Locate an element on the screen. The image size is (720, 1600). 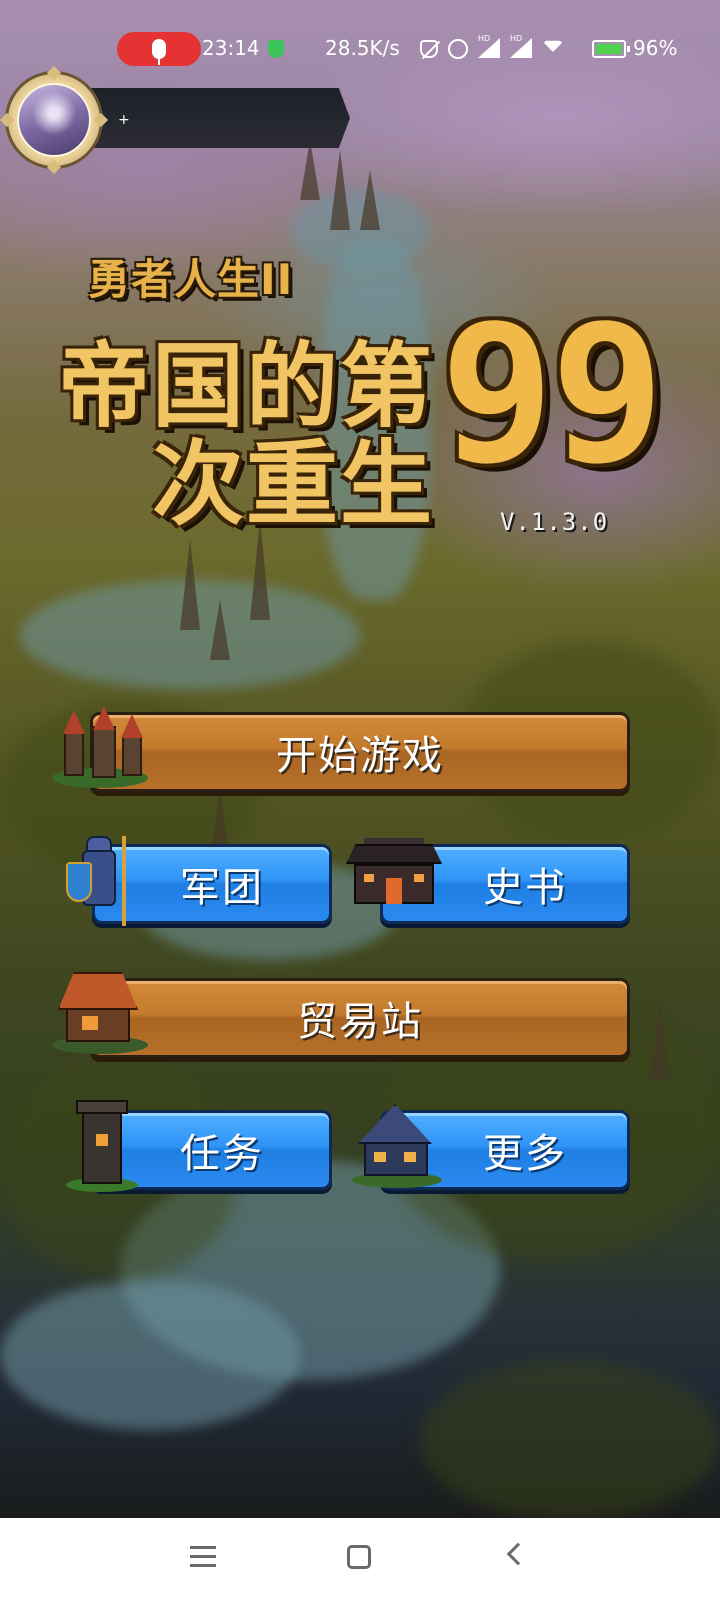
screen-recording-indicator is located at coordinates (159, 49).